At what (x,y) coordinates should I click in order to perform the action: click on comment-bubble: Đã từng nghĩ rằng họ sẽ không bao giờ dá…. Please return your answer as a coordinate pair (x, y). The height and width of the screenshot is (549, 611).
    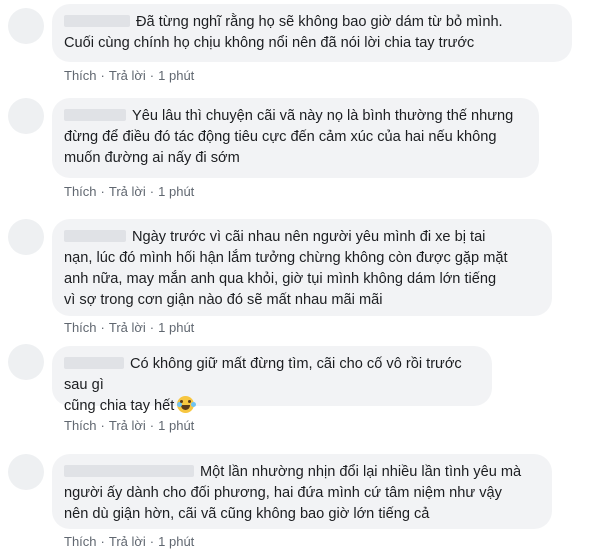
    Looking at the image, I should click on (312, 33).